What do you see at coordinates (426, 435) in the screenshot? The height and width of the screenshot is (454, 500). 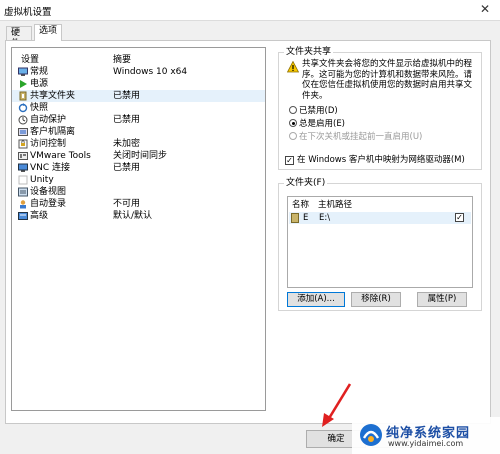 I see `watermark: 纯净系统家园 www.yidaimei.com` at bounding box center [426, 435].